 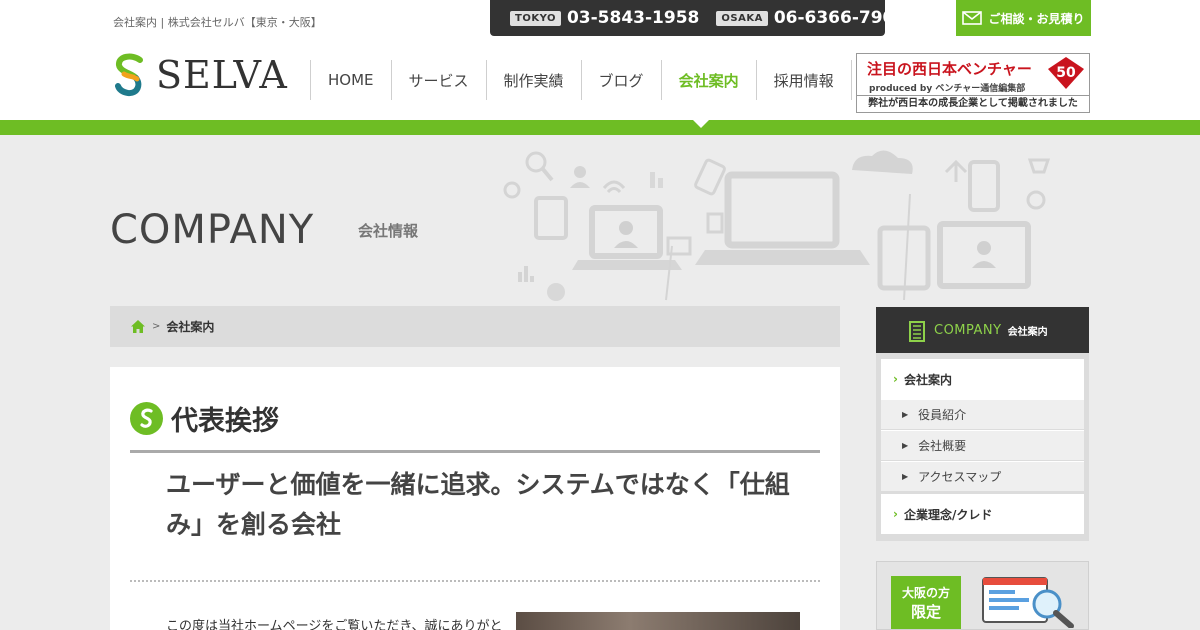 What do you see at coordinates (212, 230) in the screenshot?
I see `hero-title: COMPANY` at bounding box center [212, 230].